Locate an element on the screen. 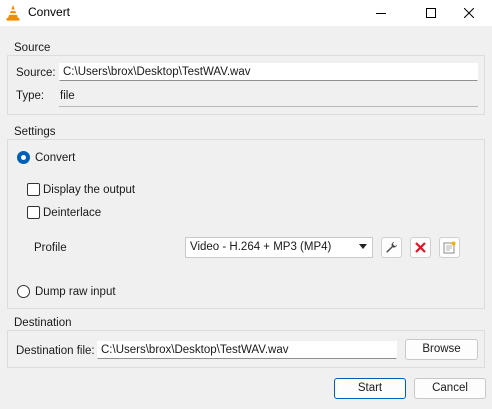 This screenshot has height=409, width=492. delete-profile-button is located at coordinates (420, 247).